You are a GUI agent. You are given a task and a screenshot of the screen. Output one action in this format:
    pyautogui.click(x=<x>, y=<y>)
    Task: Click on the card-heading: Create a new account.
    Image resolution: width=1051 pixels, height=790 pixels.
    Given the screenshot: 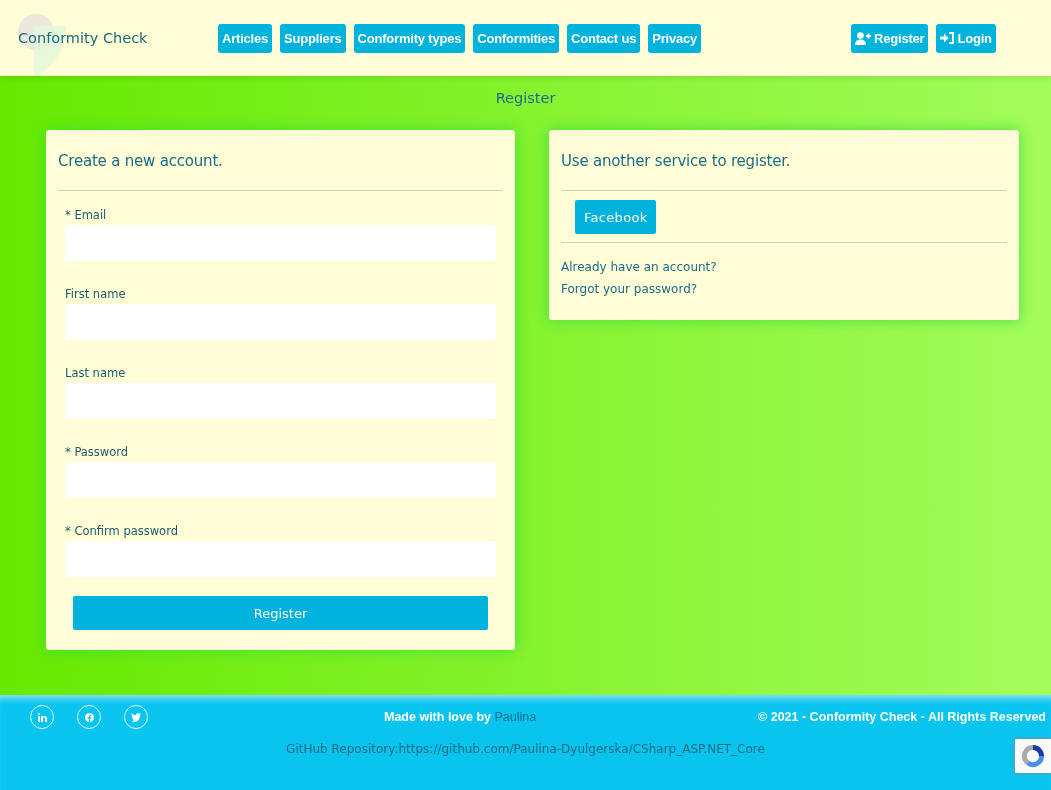 What is the action you would take?
    pyautogui.click(x=141, y=161)
    